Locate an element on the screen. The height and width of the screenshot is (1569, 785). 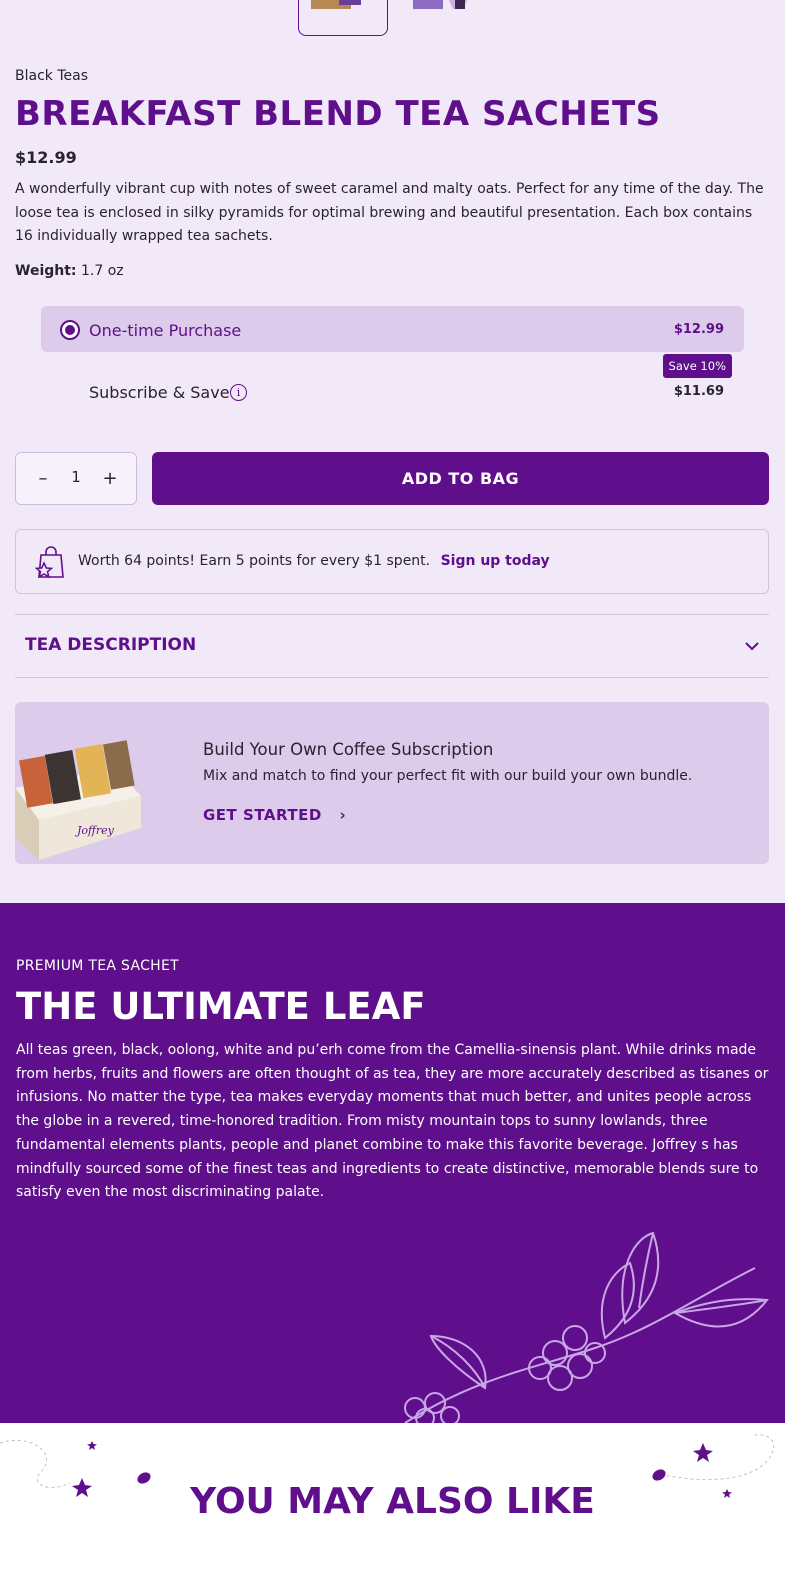
get-started-label: GET STARTED is located at coordinates (262, 815).